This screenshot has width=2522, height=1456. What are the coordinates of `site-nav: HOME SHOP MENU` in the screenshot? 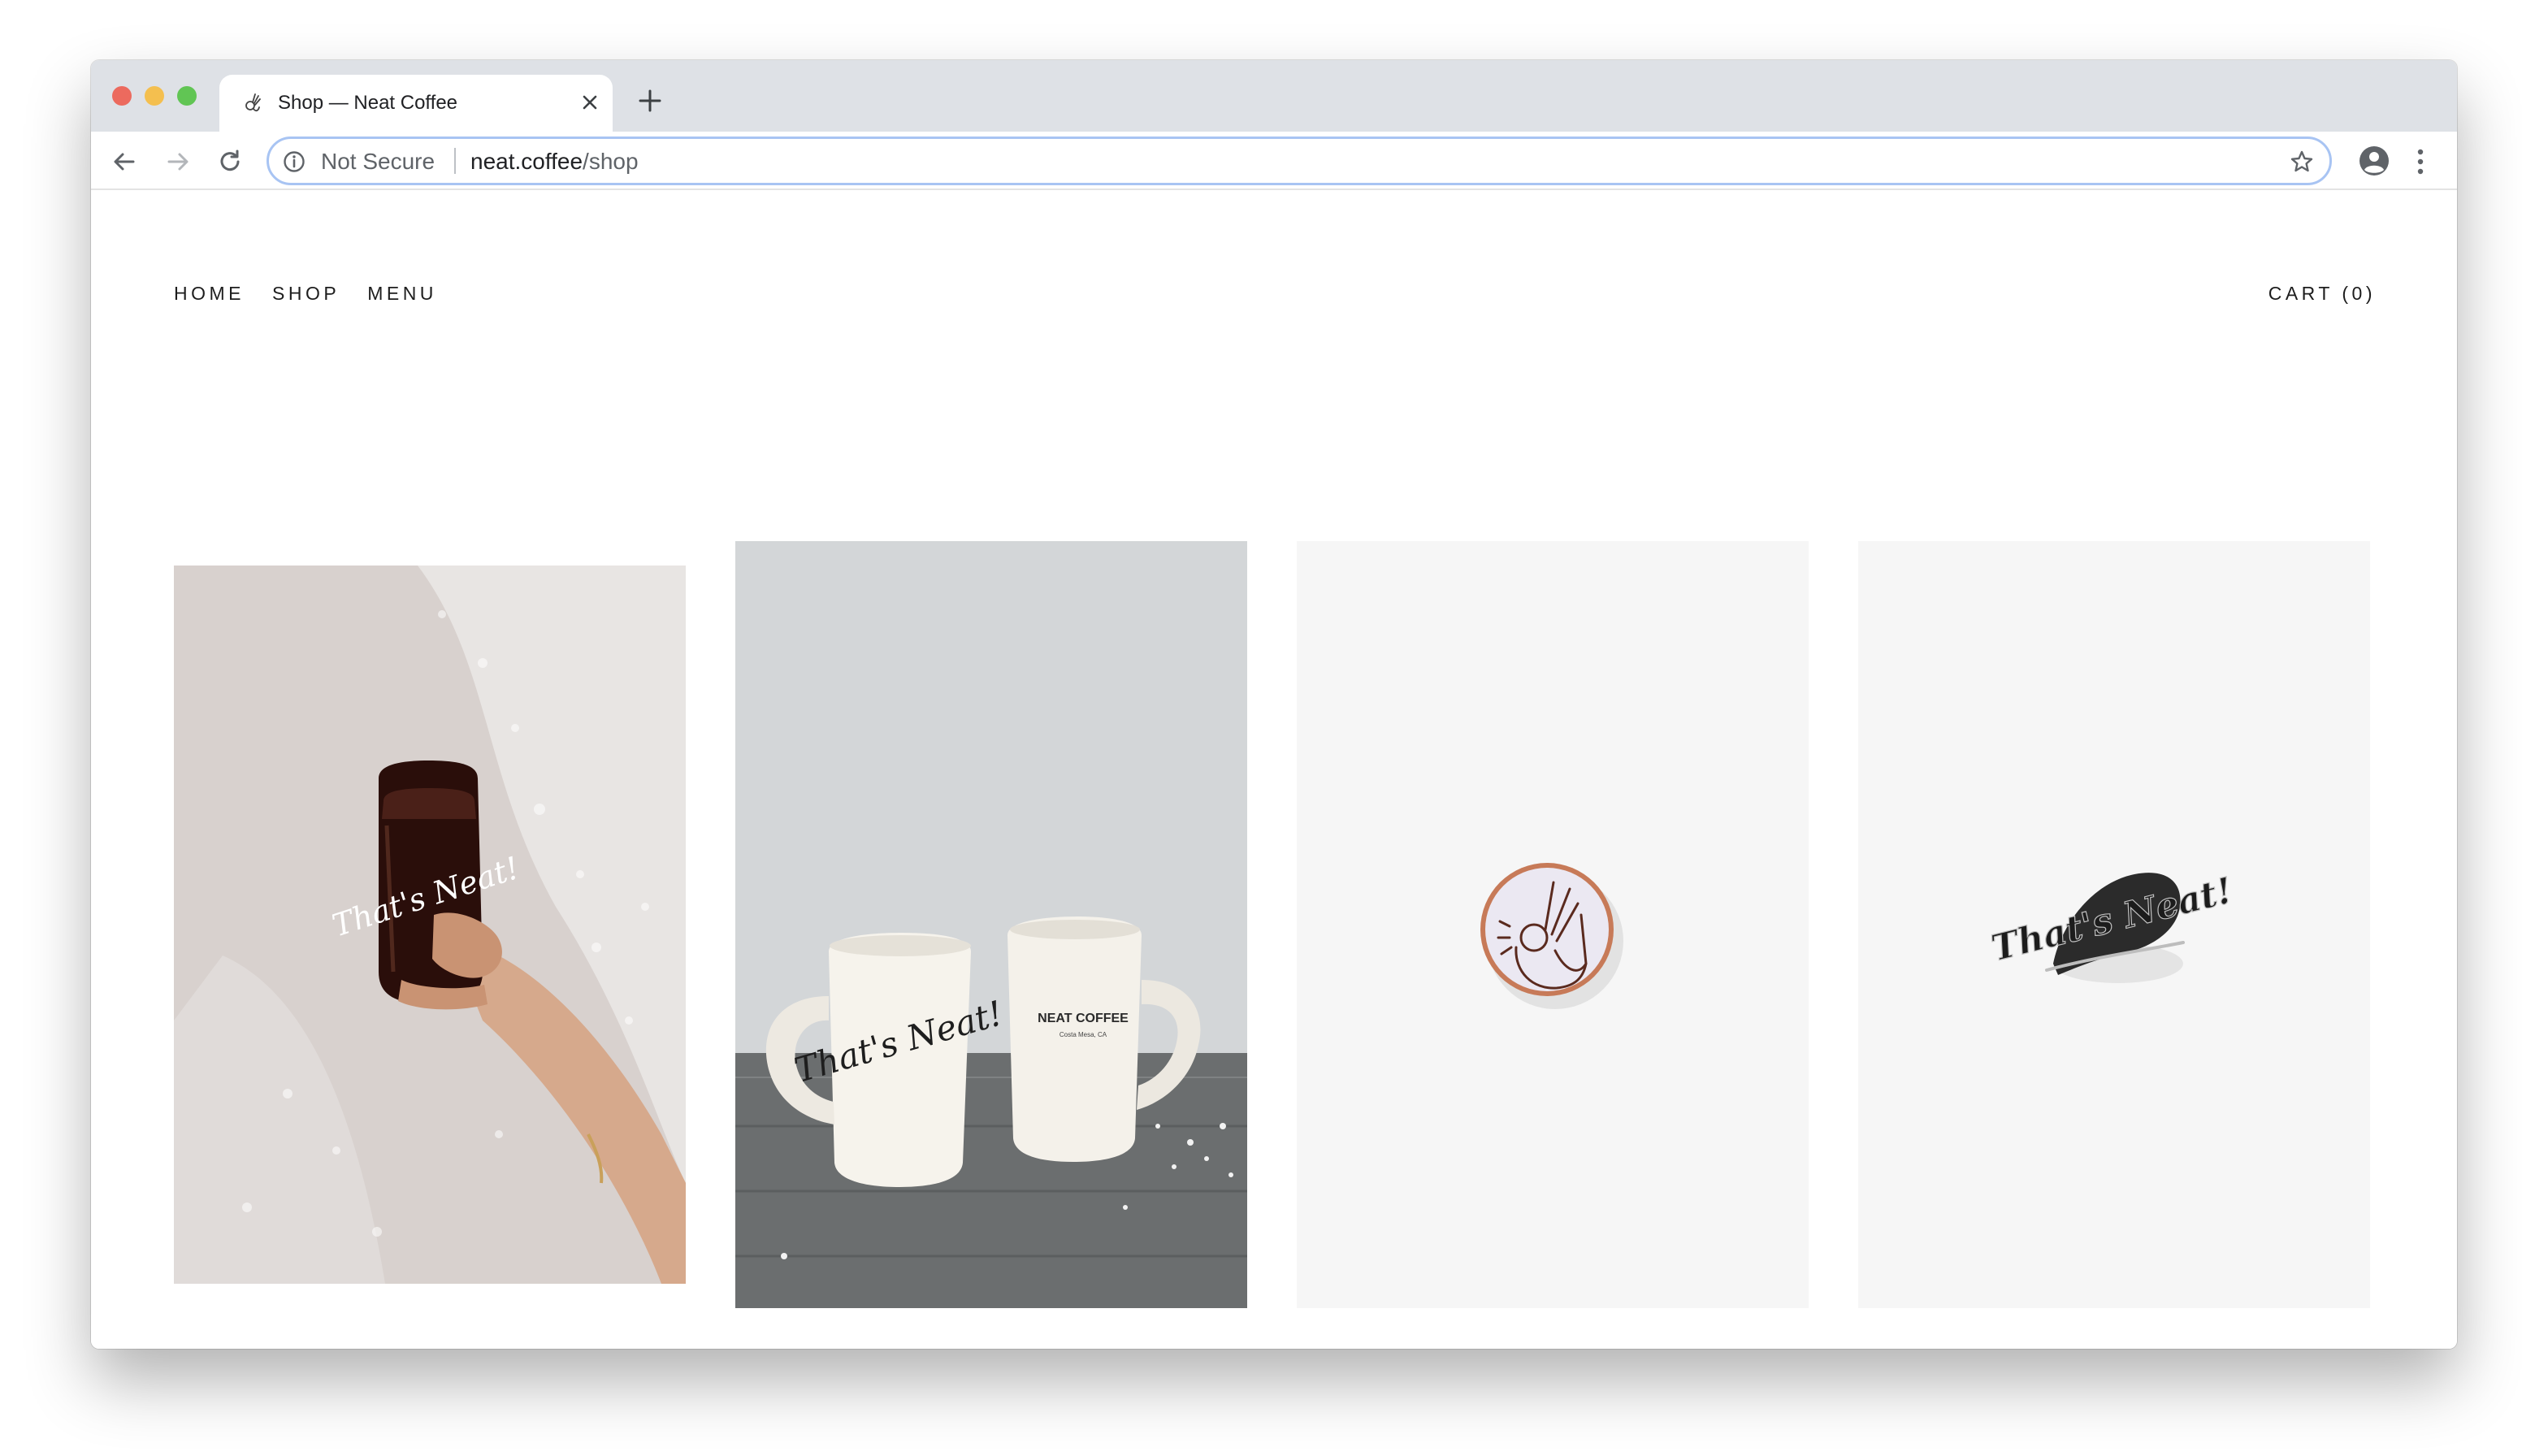 It's located at (305, 294).